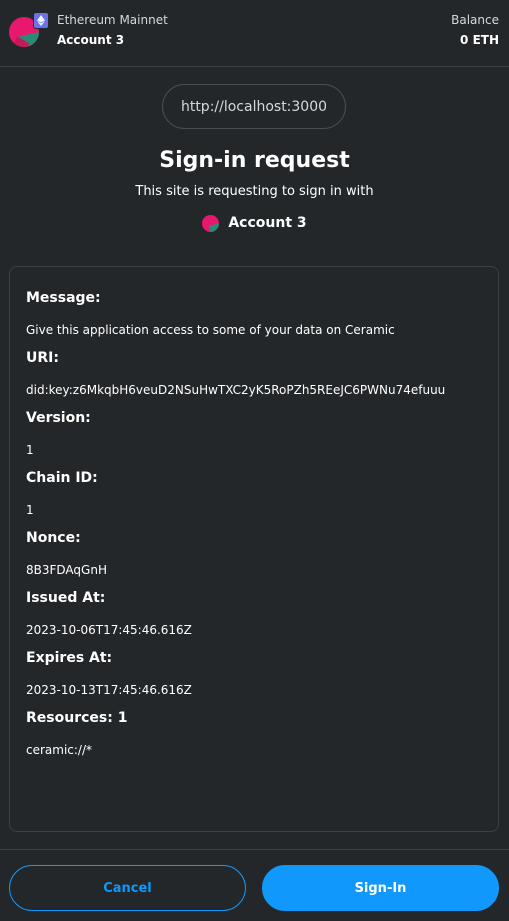 The height and width of the screenshot is (921, 509). What do you see at coordinates (69, 658) in the screenshot?
I see `expires-at-label: Expires At:` at bounding box center [69, 658].